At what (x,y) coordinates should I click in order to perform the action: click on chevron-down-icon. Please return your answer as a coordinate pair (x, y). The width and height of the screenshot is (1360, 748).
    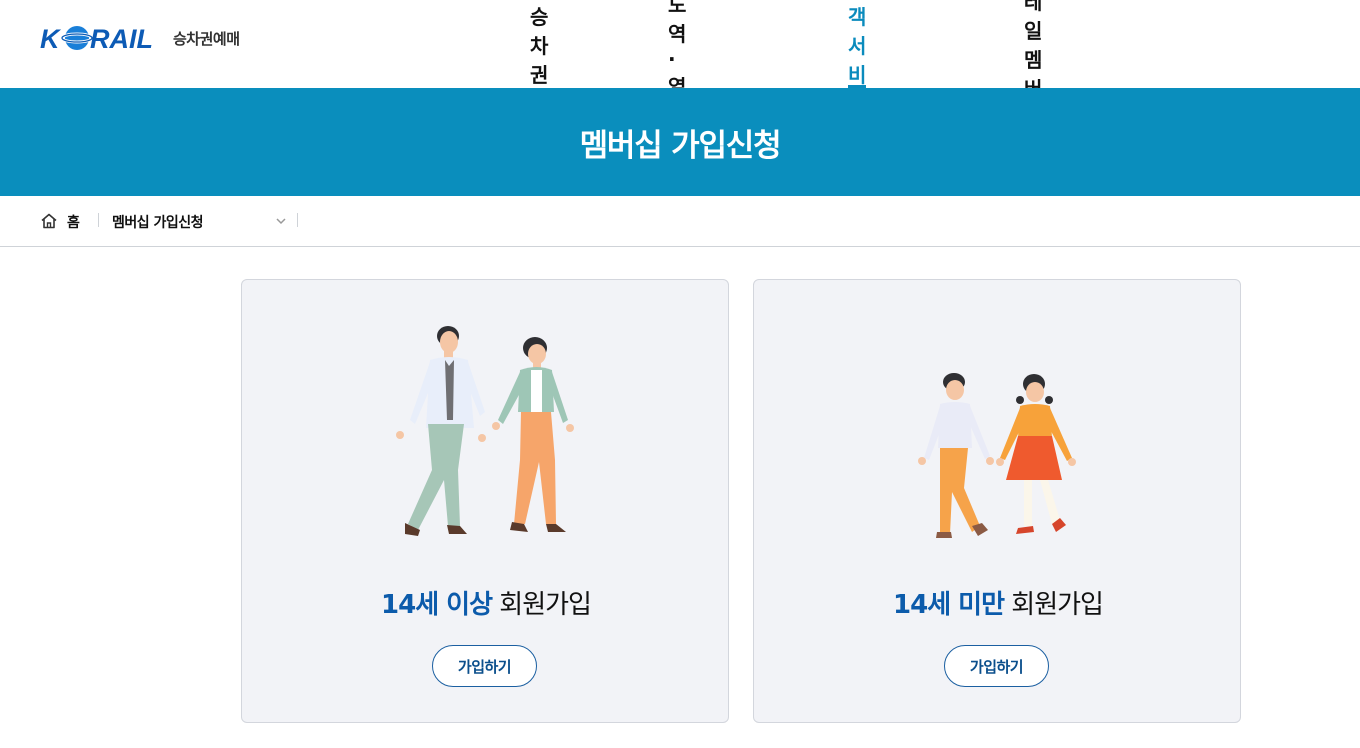
    Looking at the image, I should click on (281, 221).